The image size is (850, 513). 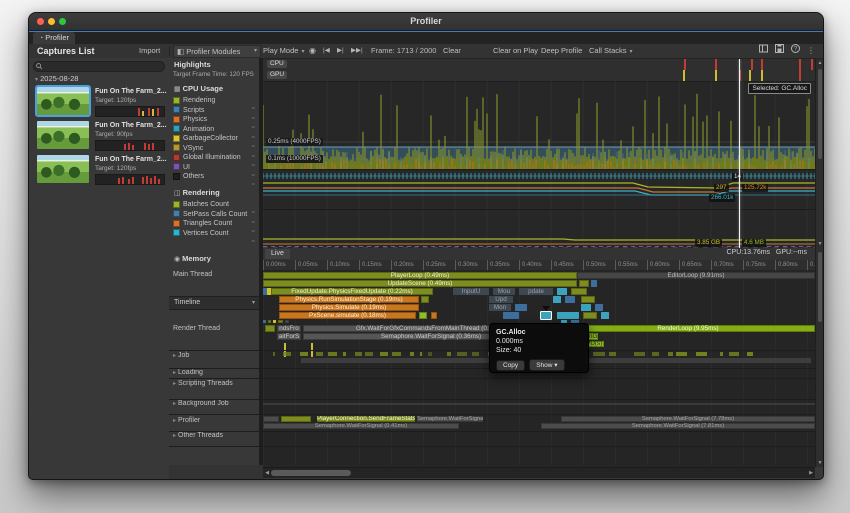 What do you see at coordinates (420, 283) in the screenshot?
I see `timeline-span: UpdateScene (0.49ms)` at bounding box center [420, 283].